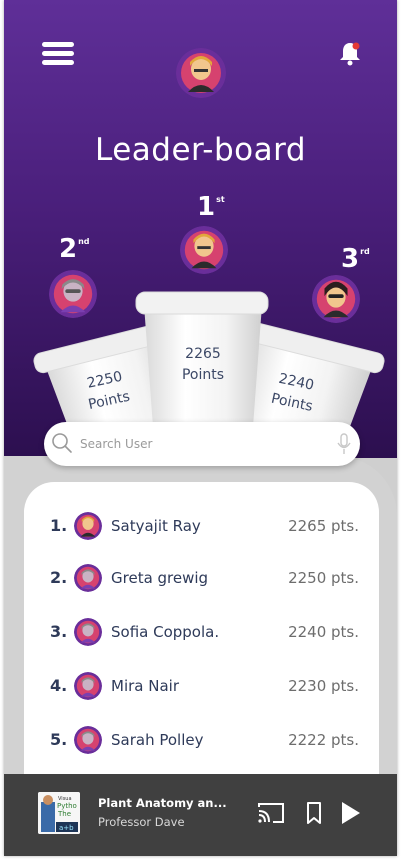  What do you see at coordinates (323, 740) in the screenshot?
I see `list-points: 2222 pts.` at bounding box center [323, 740].